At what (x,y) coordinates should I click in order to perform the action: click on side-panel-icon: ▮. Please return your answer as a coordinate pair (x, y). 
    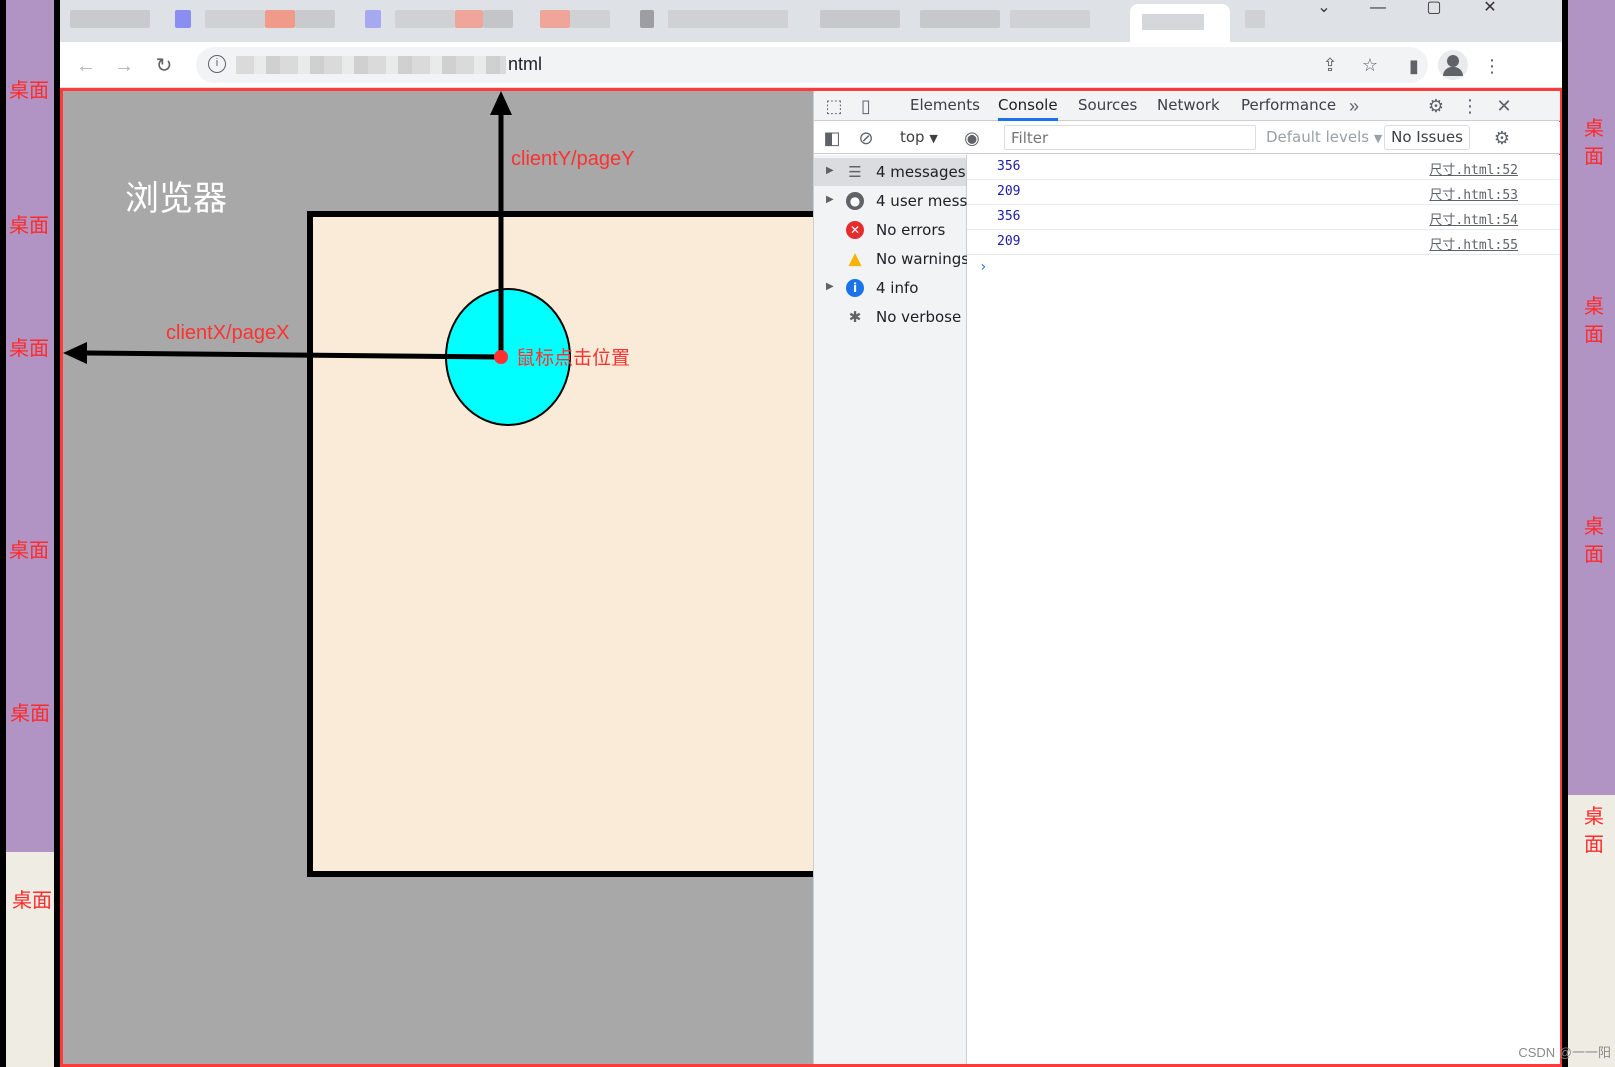
    Looking at the image, I should click on (1414, 66).